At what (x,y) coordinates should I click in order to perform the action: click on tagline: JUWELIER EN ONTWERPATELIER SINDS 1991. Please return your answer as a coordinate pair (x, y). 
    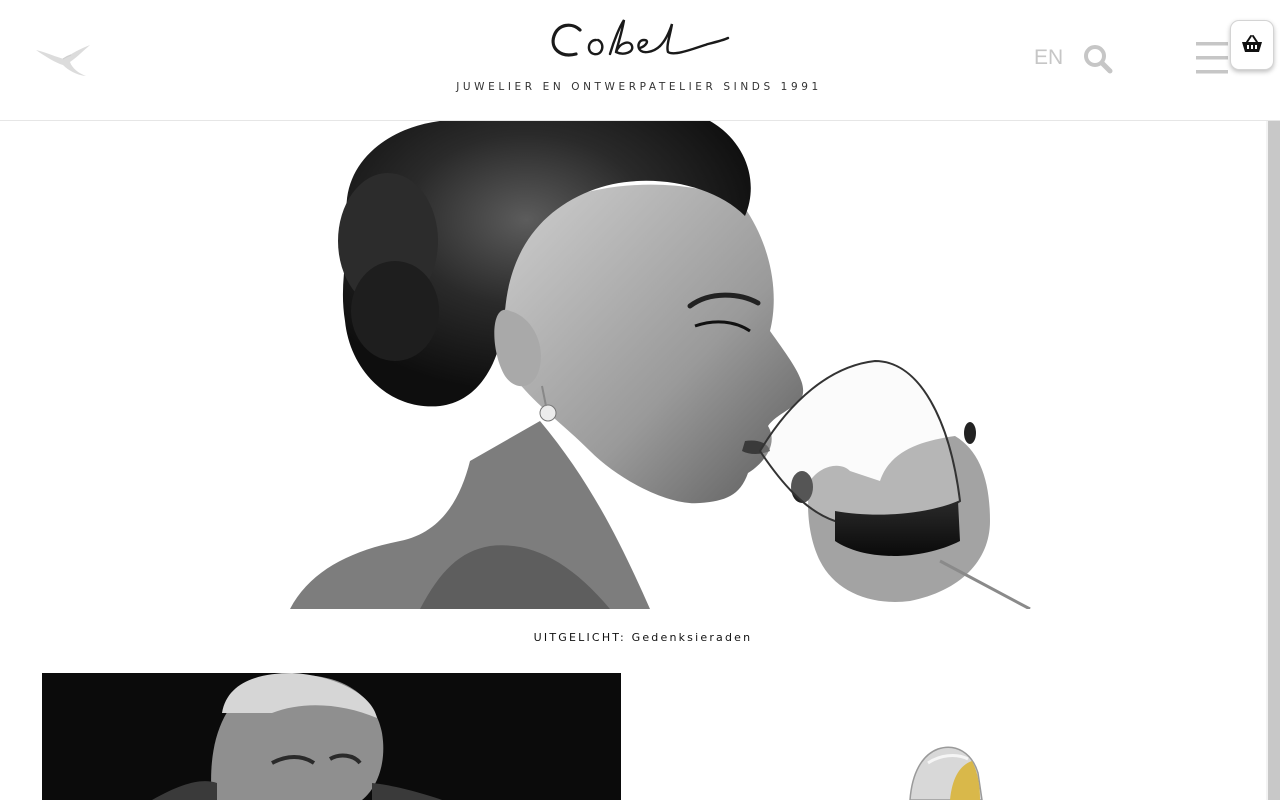
    Looking at the image, I should click on (639, 87).